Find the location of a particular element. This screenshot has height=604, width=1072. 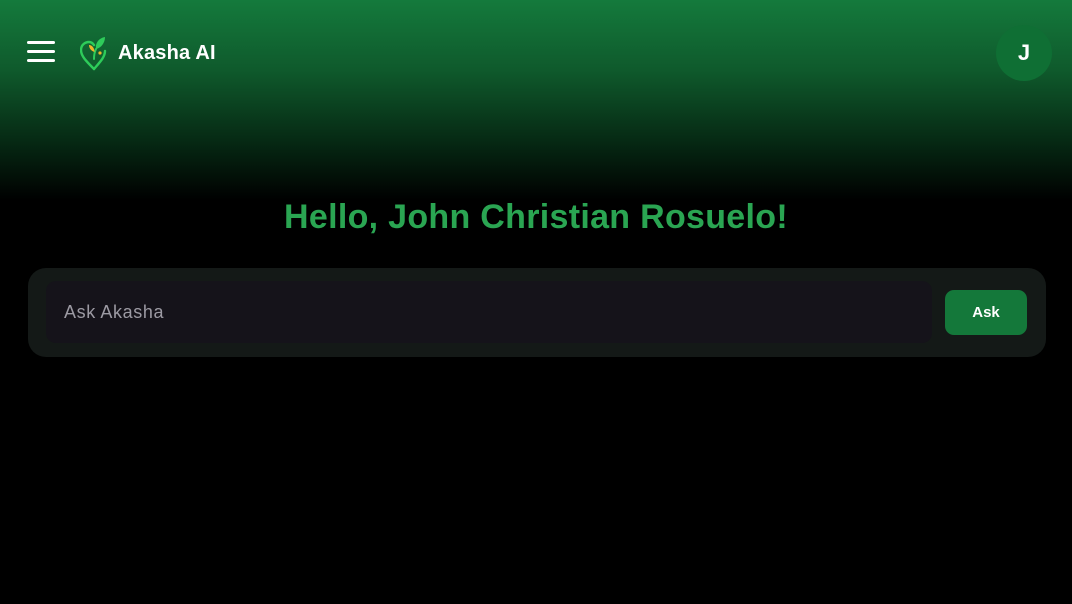

brand: Akasha AI is located at coordinates (148, 53).